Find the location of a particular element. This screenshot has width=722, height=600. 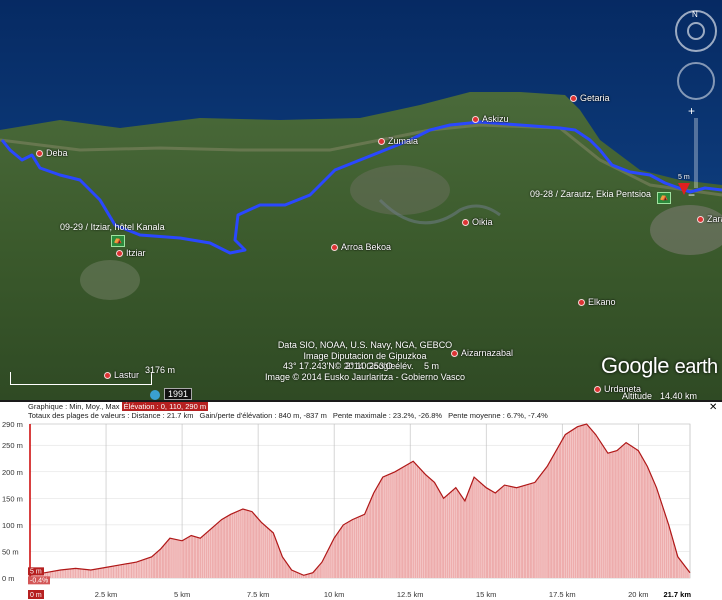

place-arroa-bekoa: Arroa Bekoa is located at coordinates (361, 247).